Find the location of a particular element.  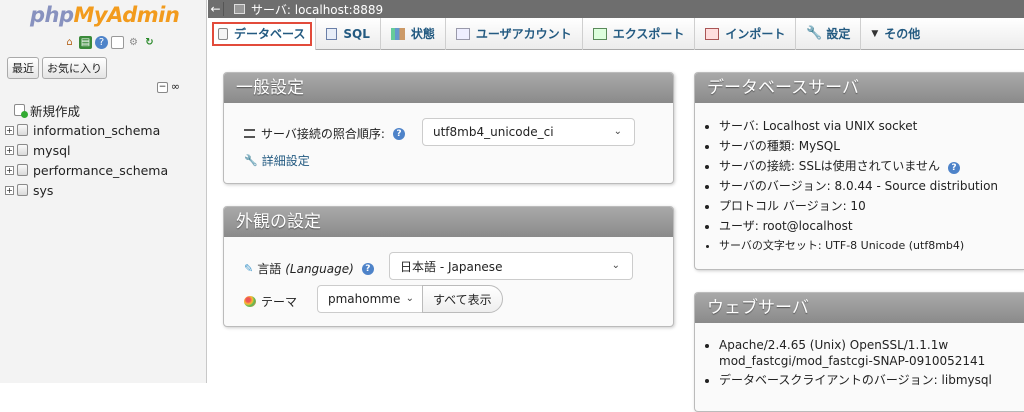

theme-select: pmahomme ⌄ is located at coordinates (370, 299).